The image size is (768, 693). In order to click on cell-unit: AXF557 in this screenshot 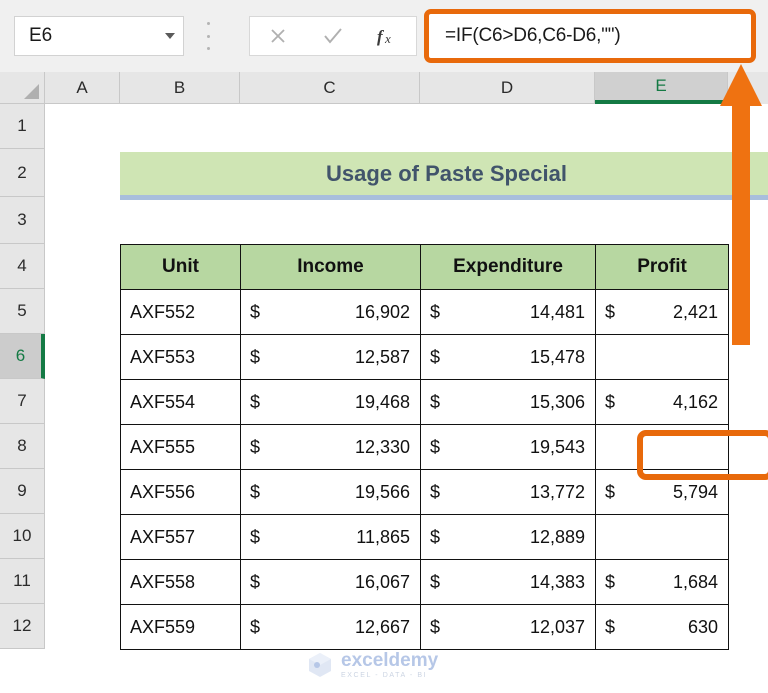, I will do `click(180, 537)`.